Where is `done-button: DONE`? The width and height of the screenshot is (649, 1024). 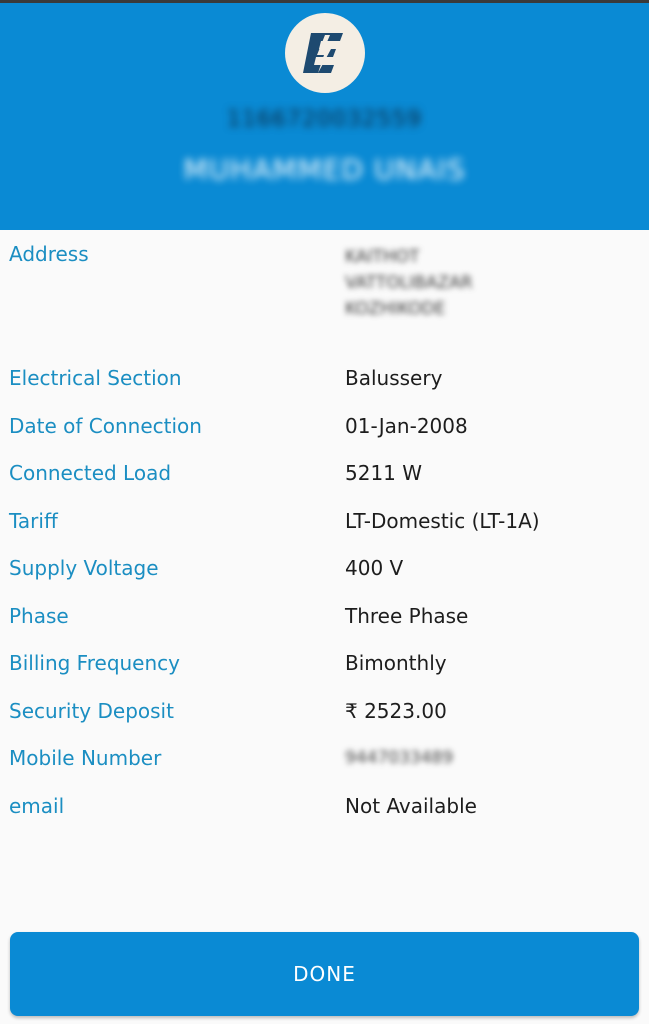
done-button: DONE is located at coordinates (324, 974).